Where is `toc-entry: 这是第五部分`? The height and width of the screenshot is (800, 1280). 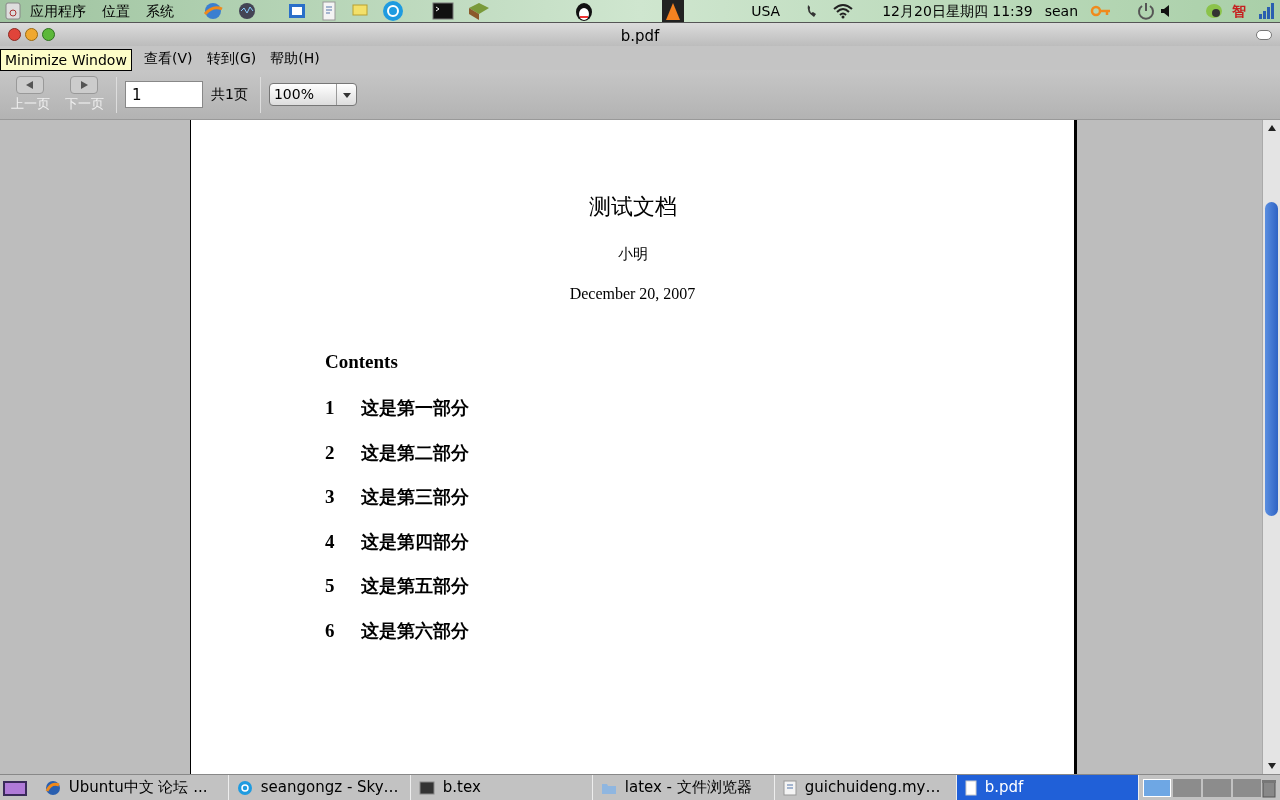 toc-entry: 这是第五部分 is located at coordinates (415, 585).